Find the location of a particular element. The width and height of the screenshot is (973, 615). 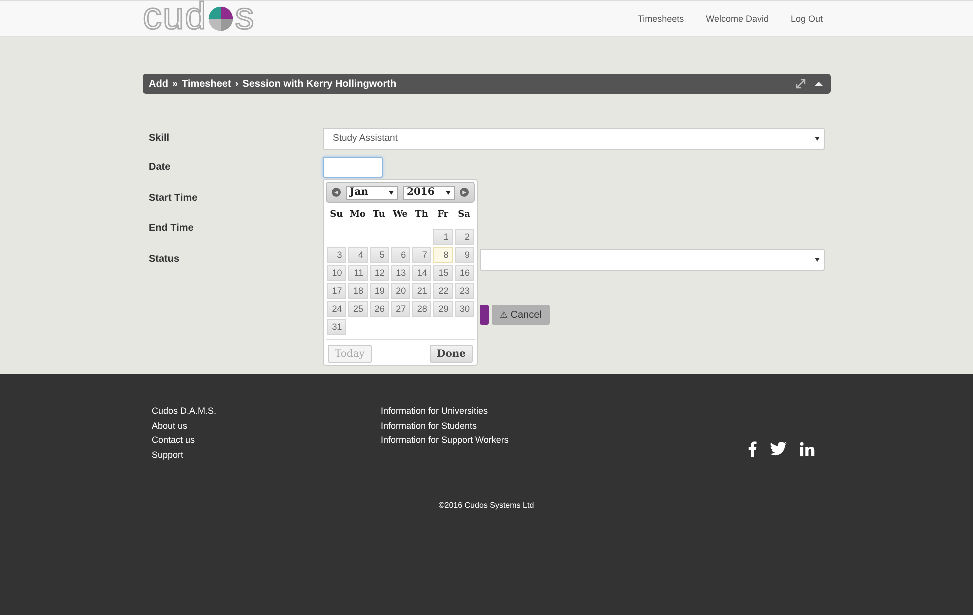

month-select: Jan is located at coordinates (372, 193).